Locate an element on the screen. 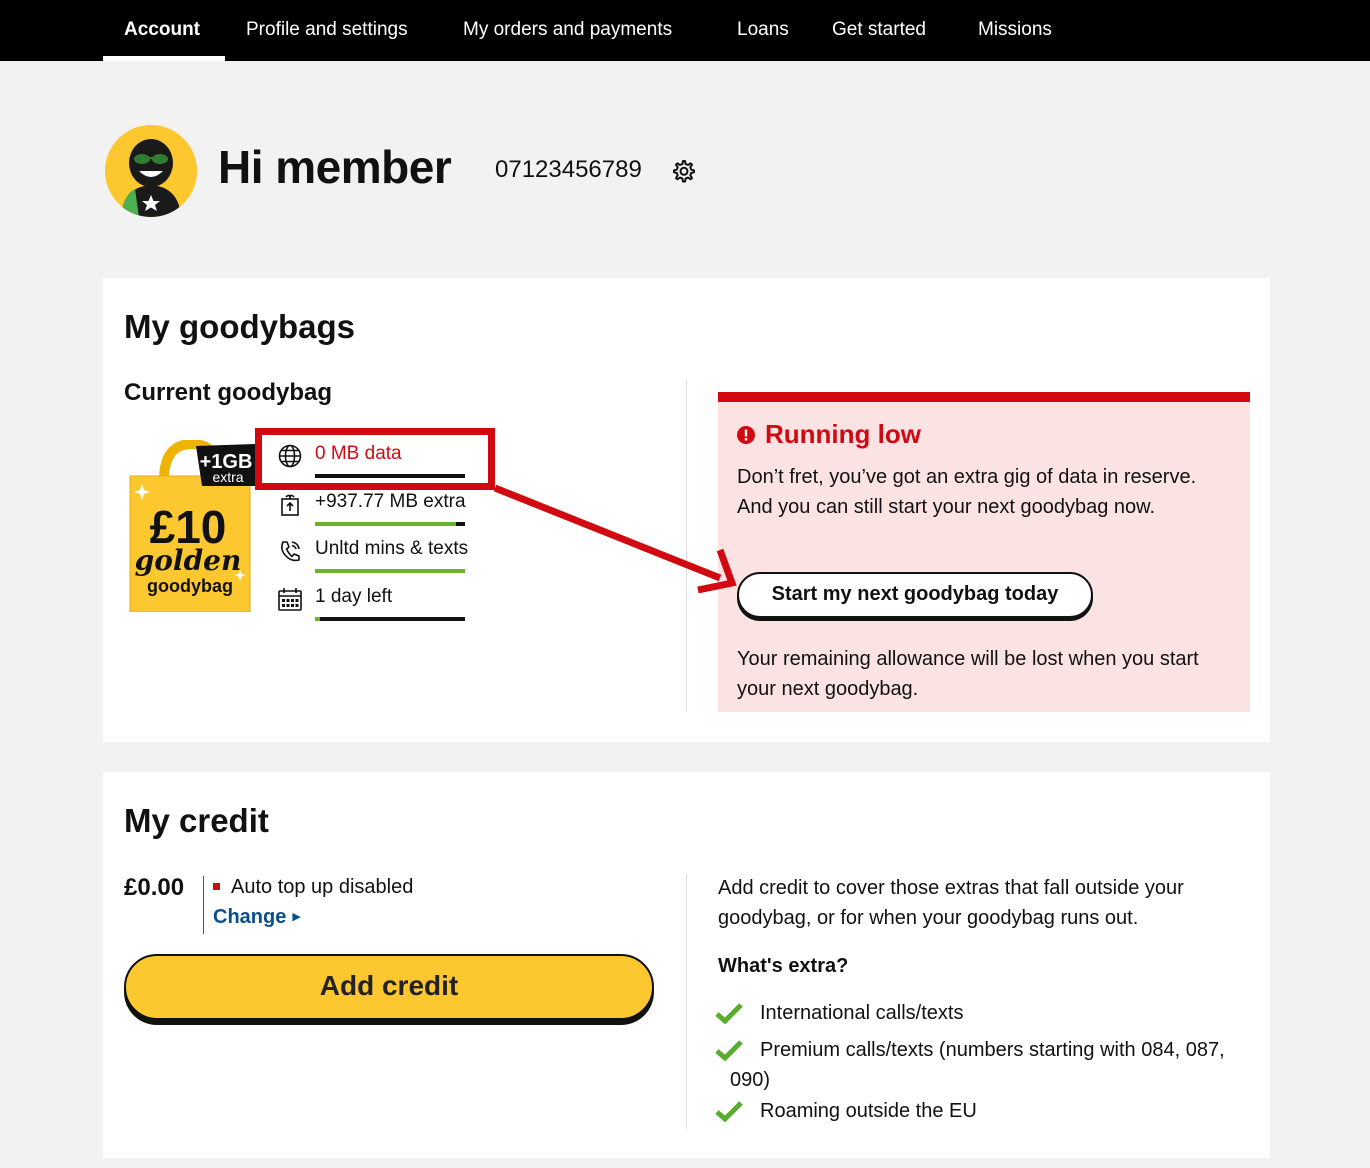 This screenshot has width=1370, height=1168. tab-account: Account is located at coordinates (162, 30).